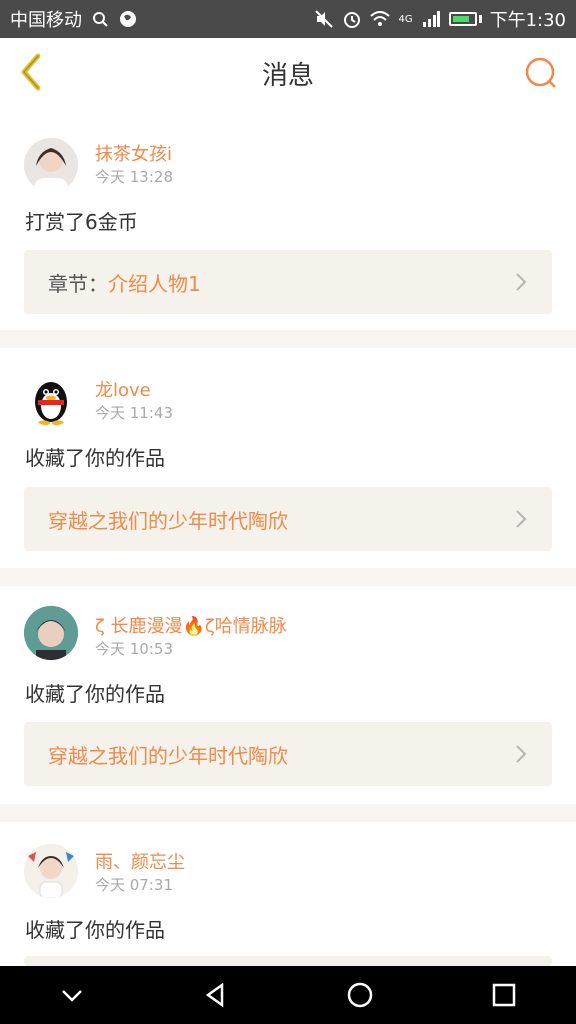  Describe the element at coordinates (504, 995) in the screenshot. I see `recents-square-icon` at that location.